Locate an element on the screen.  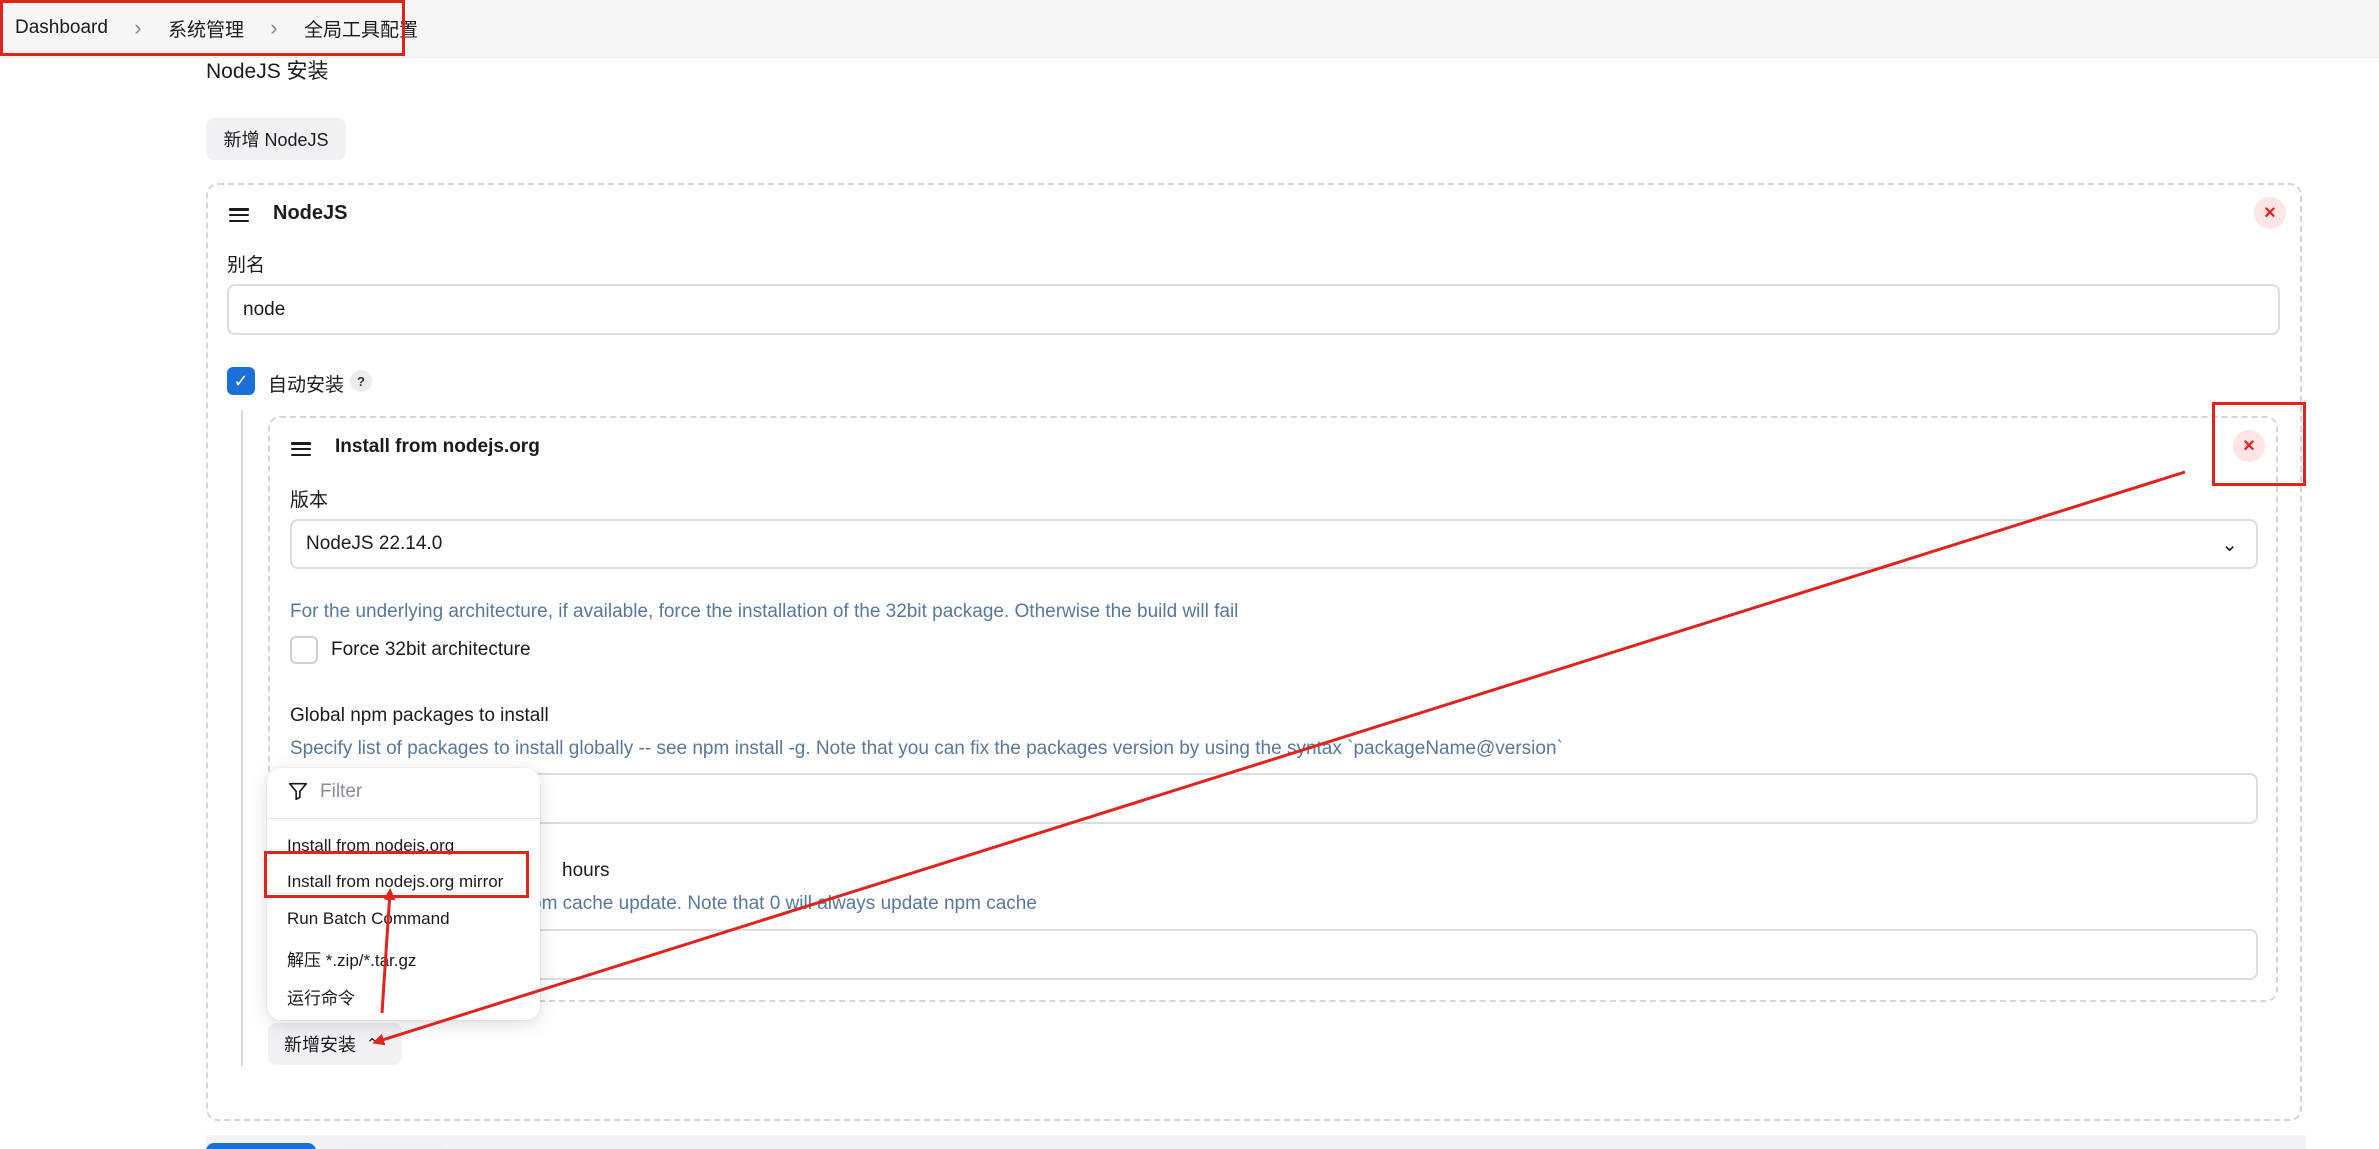
bottom-bar is located at coordinates (1256, 1142).